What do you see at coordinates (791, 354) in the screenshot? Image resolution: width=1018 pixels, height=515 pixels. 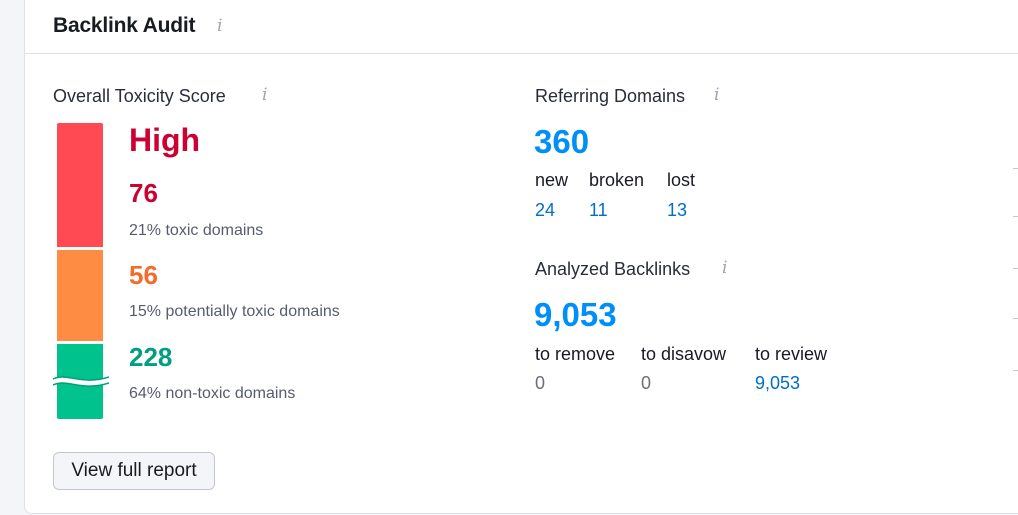 I see `to-review-label: to review` at bounding box center [791, 354].